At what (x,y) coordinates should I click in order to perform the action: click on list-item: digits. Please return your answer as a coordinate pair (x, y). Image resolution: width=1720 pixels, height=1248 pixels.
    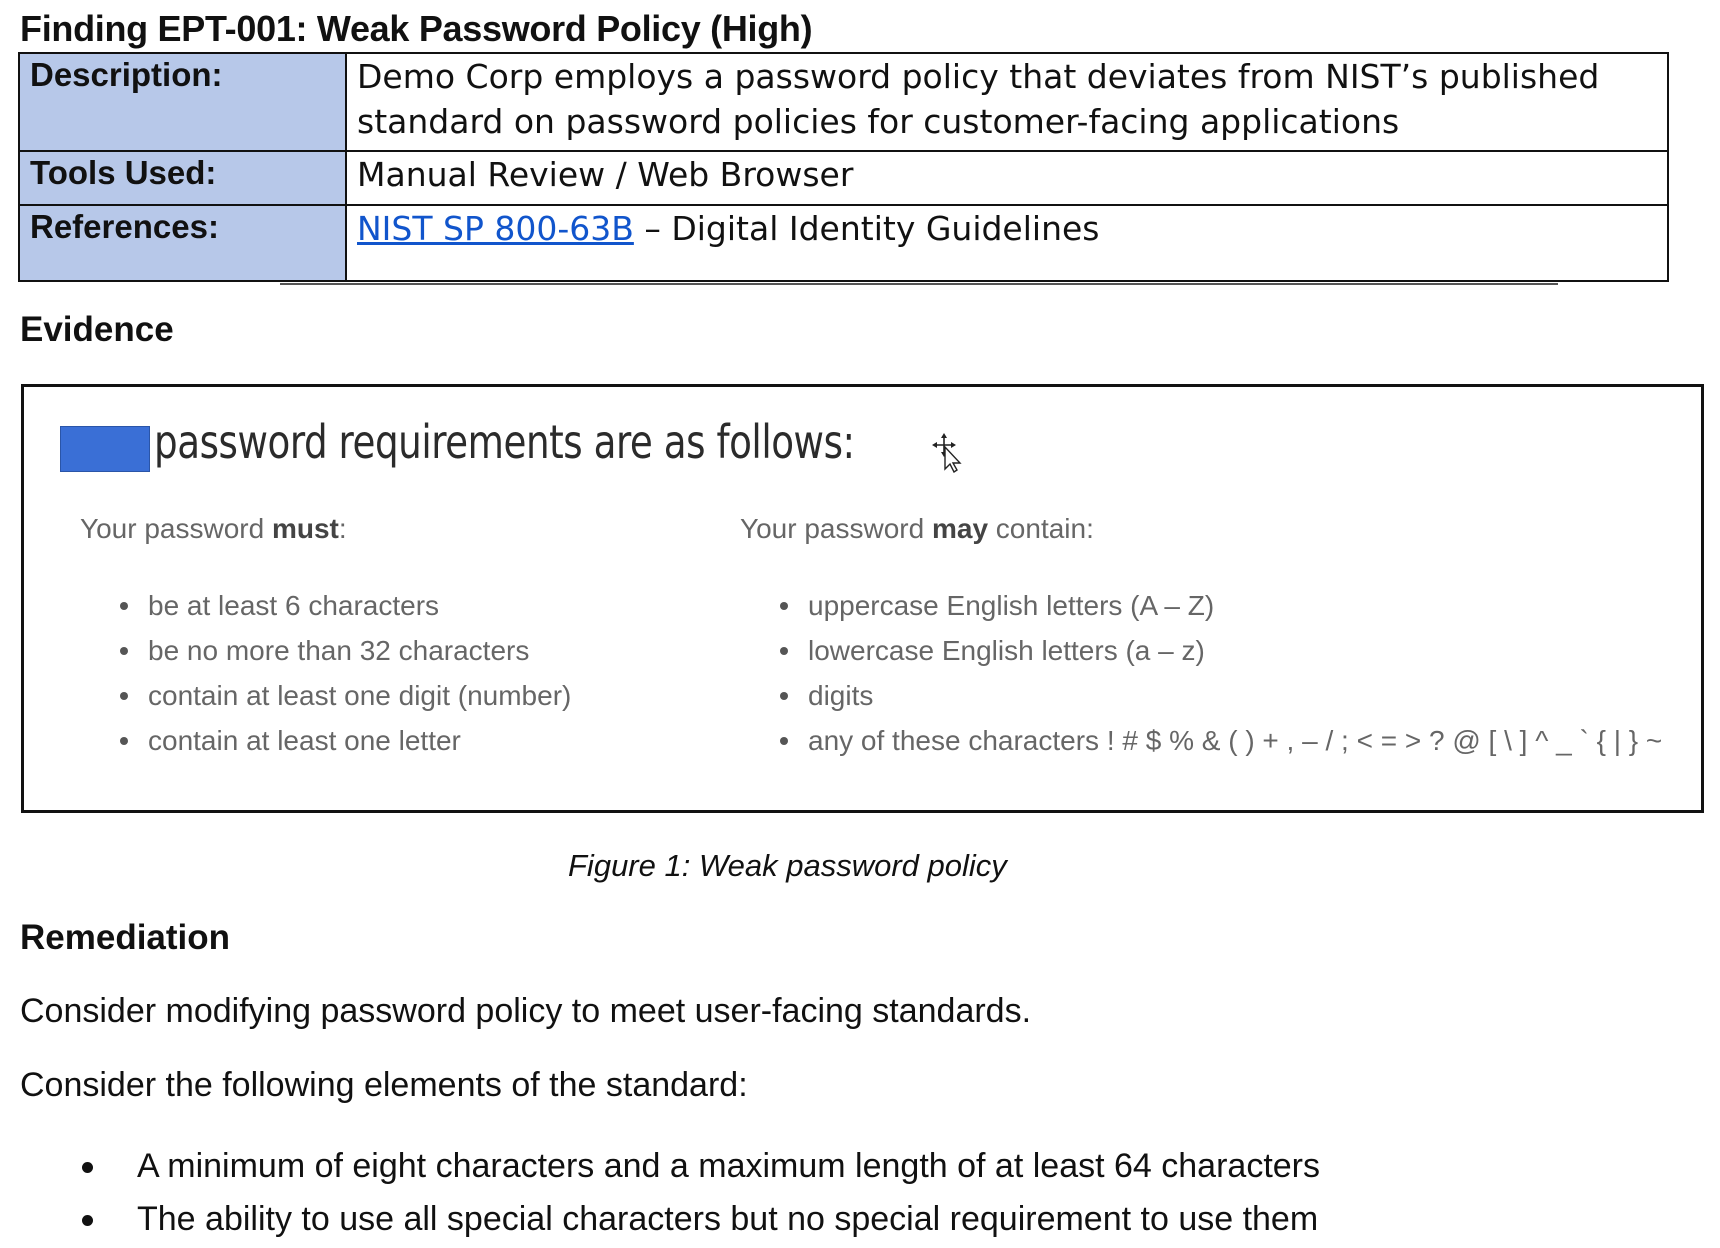
    Looking at the image, I should click on (1190, 695).